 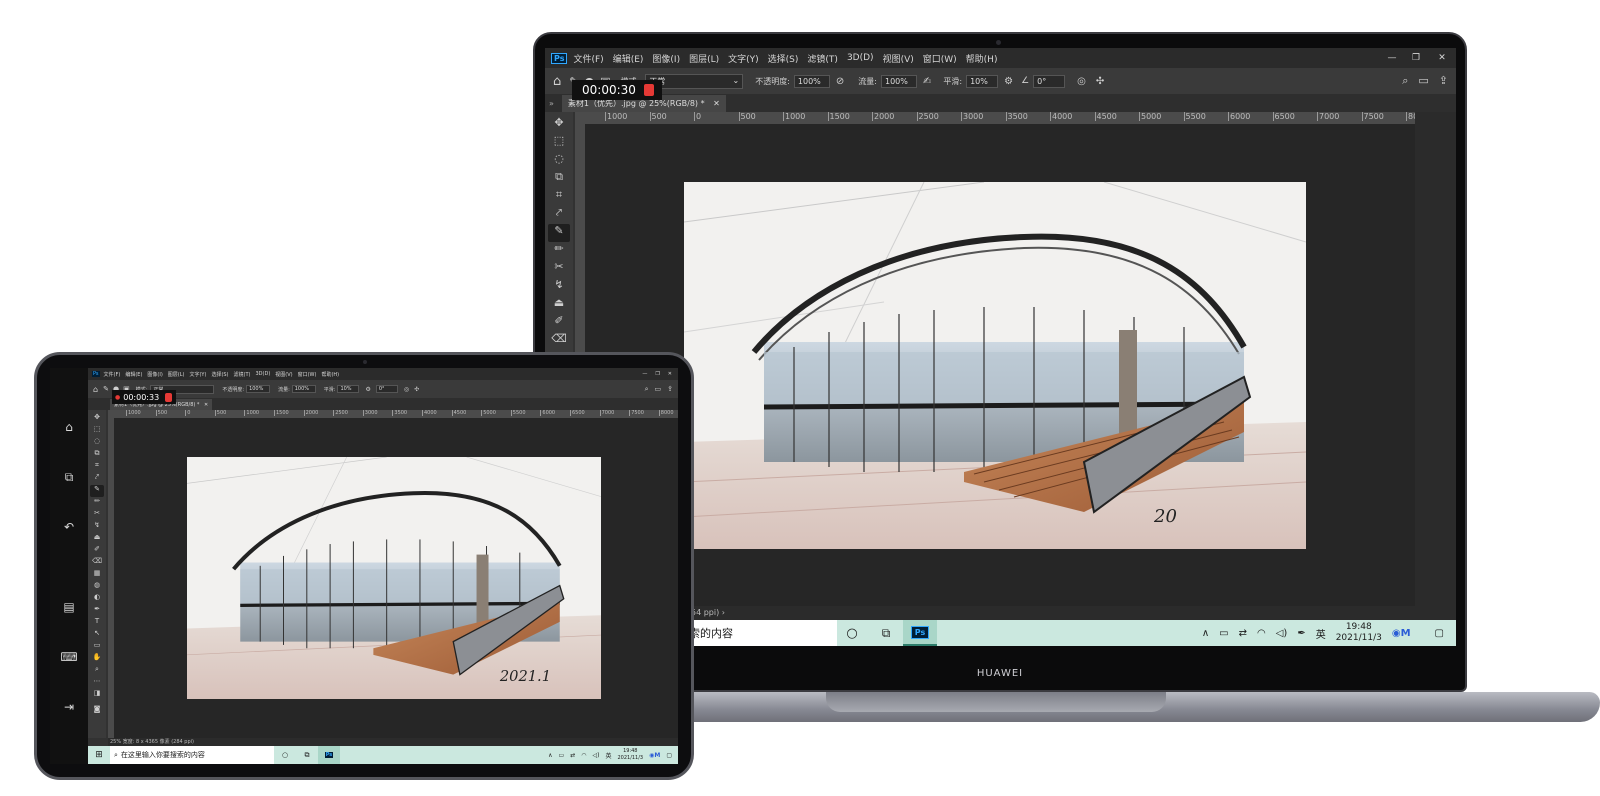 What do you see at coordinates (285, 755) in the screenshot?
I see `cortana-icon: ○` at bounding box center [285, 755].